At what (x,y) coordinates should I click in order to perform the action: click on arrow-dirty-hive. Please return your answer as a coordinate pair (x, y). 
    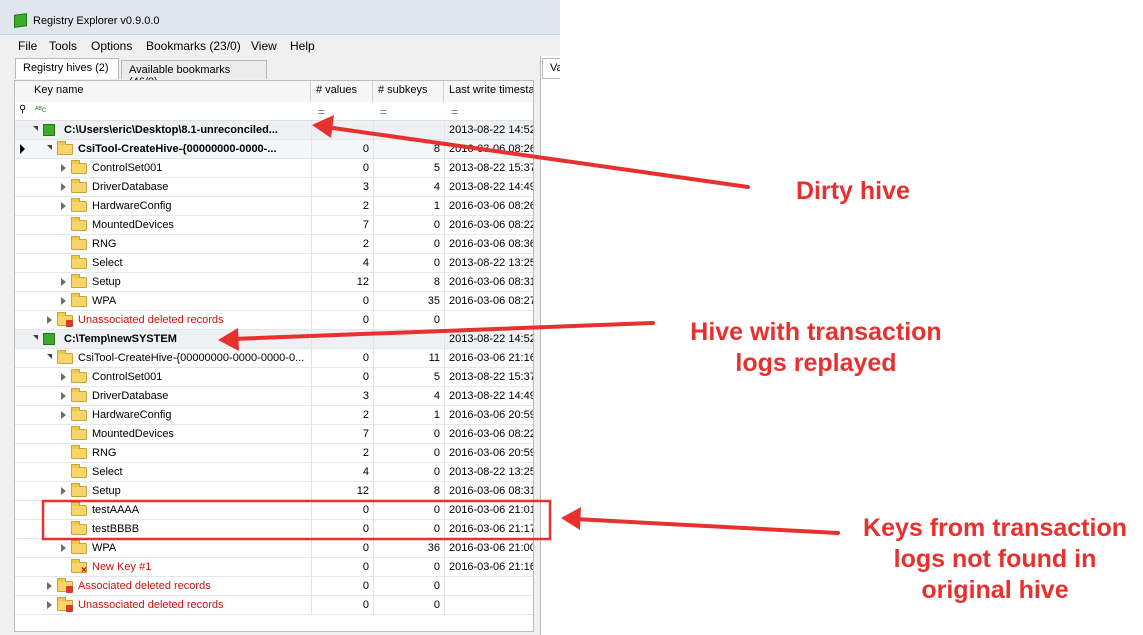
    Looking at the image, I should click on (537, 157).